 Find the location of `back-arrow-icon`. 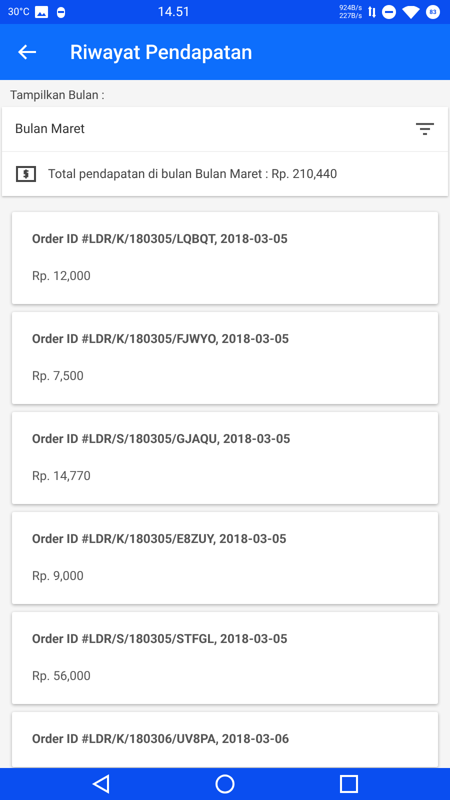

back-arrow-icon is located at coordinates (27, 52).